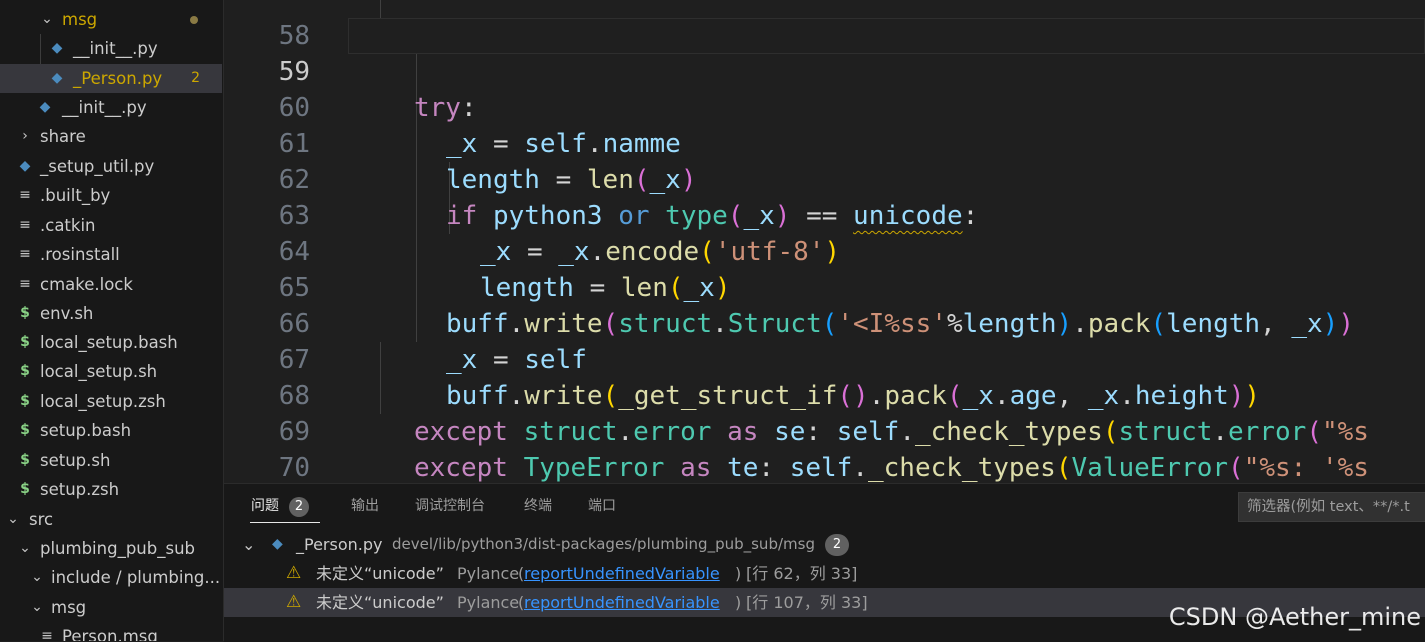  What do you see at coordinates (86, 430) in the screenshot?
I see `file-label: setup.bash` at bounding box center [86, 430].